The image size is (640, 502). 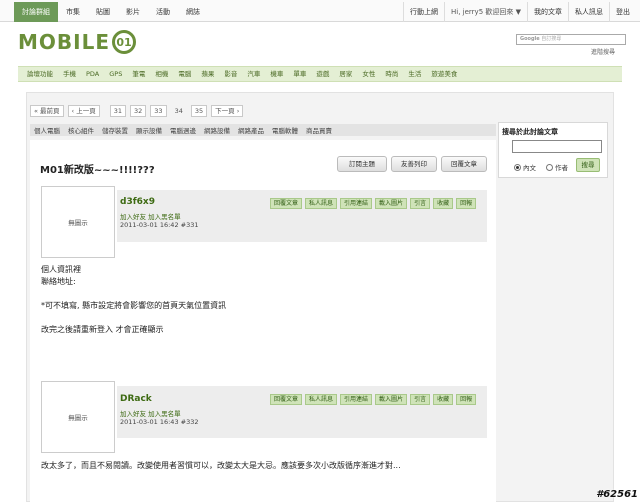 What do you see at coordinates (199, 111) in the screenshot?
I see `pager-page: 35` at bounding box center [199, 111].